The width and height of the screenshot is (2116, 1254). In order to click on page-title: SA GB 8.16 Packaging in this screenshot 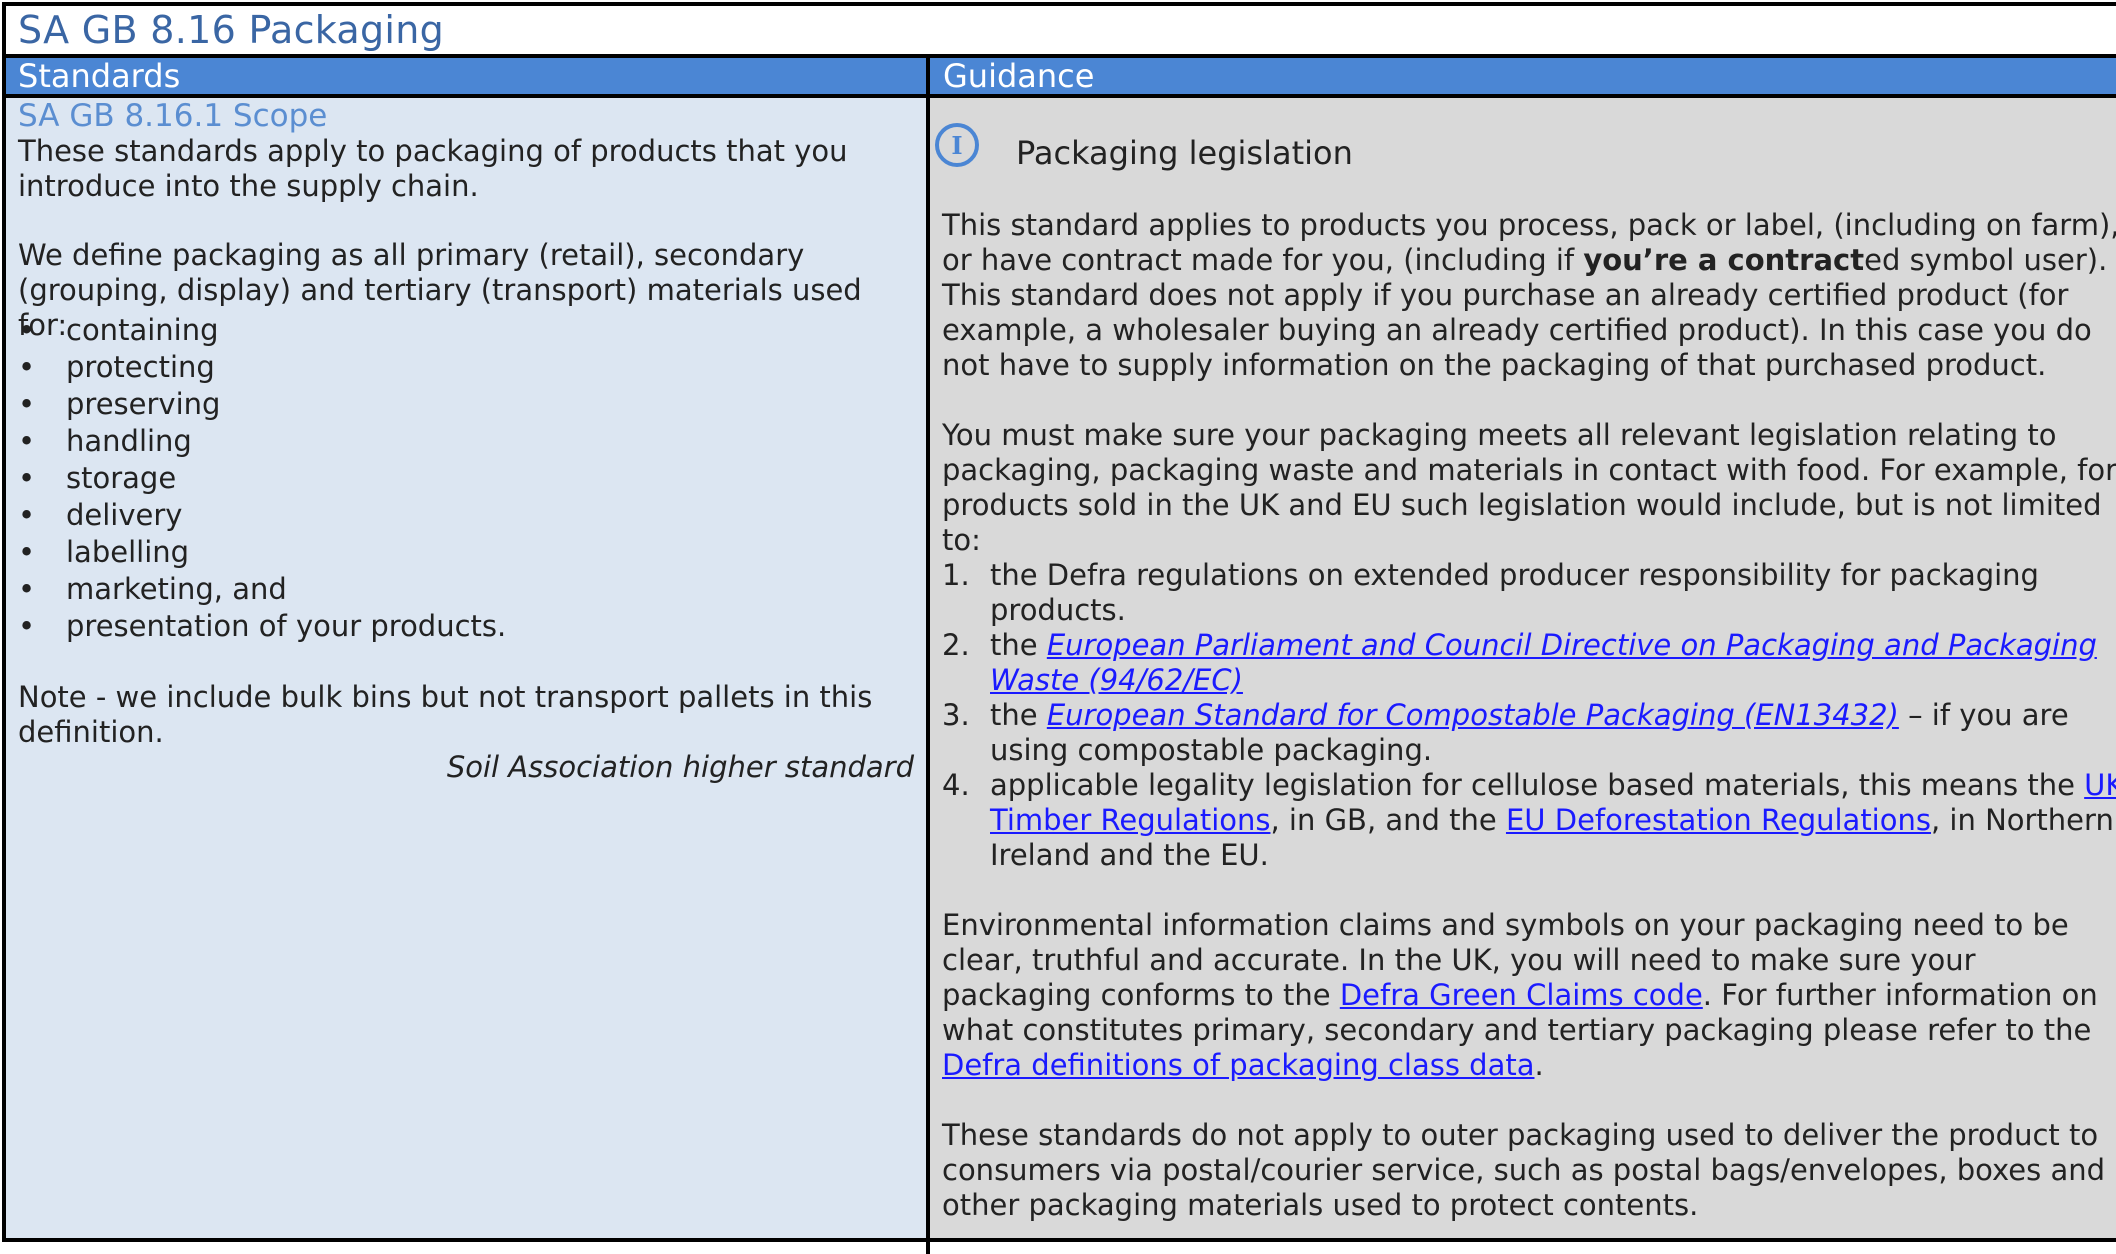, I will do `click(231, 30)`.